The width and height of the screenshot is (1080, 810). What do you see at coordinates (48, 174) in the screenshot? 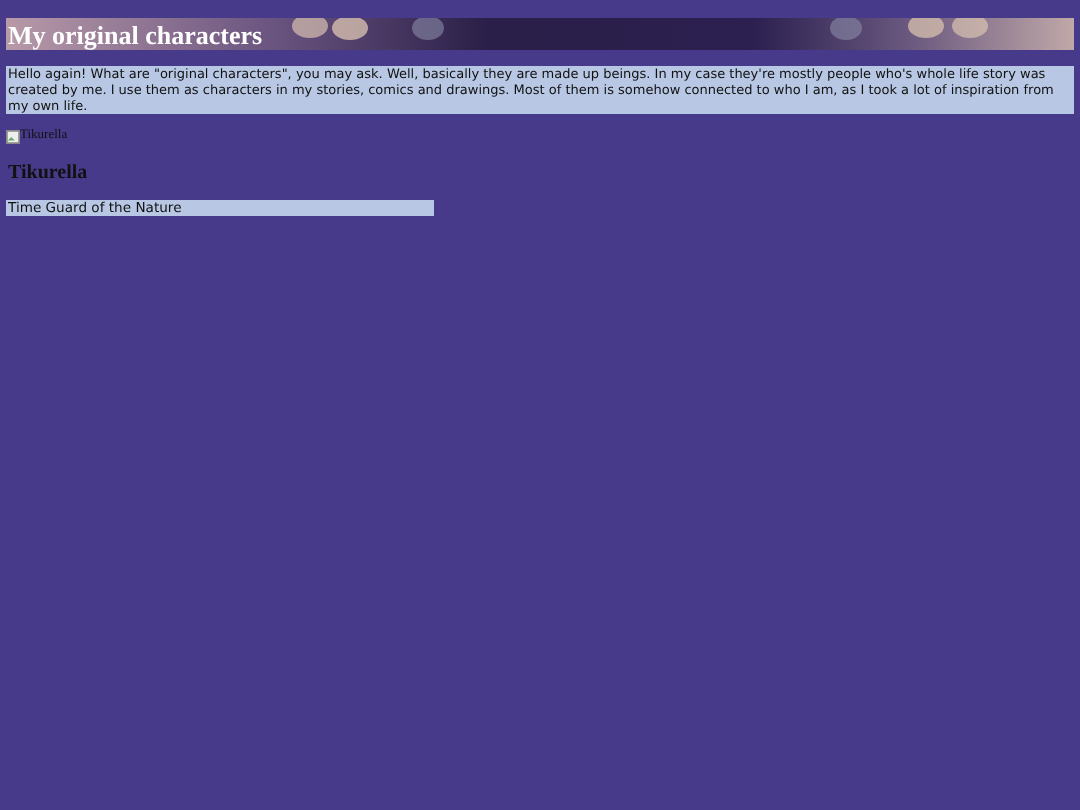
I see `character-name: Tikurella` at bounding box center [48, 174].